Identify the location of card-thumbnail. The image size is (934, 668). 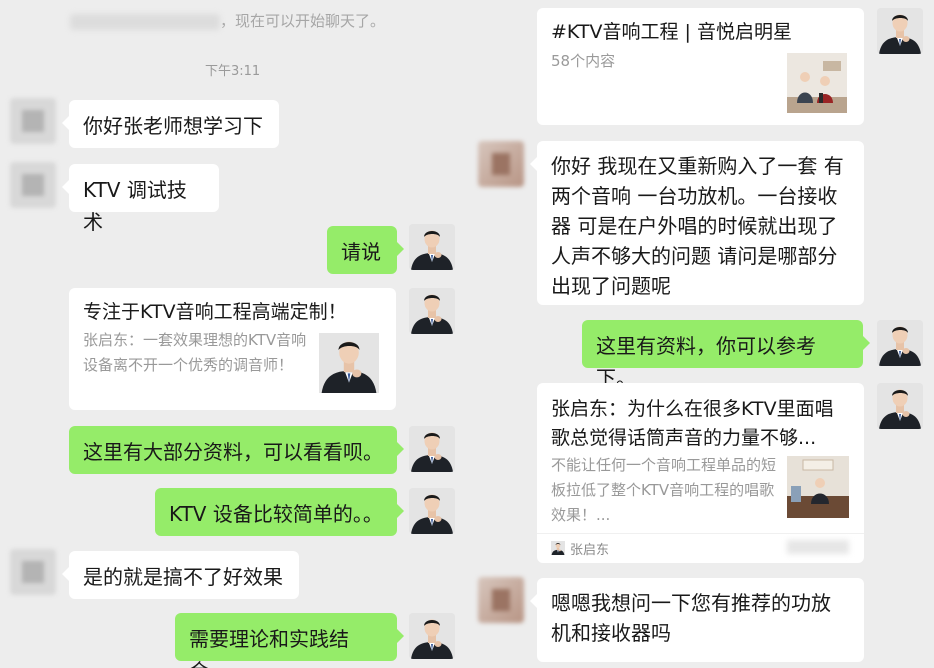
(349, 363).